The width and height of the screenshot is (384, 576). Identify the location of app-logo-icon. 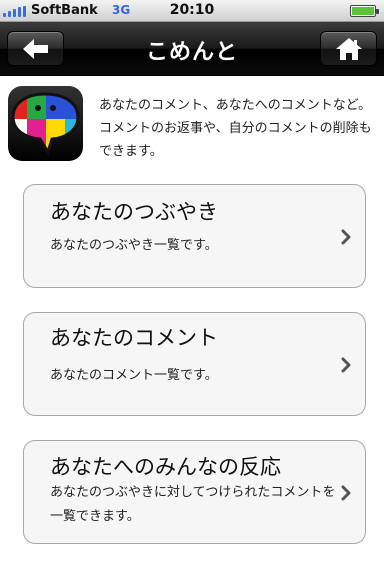
(45, 123).